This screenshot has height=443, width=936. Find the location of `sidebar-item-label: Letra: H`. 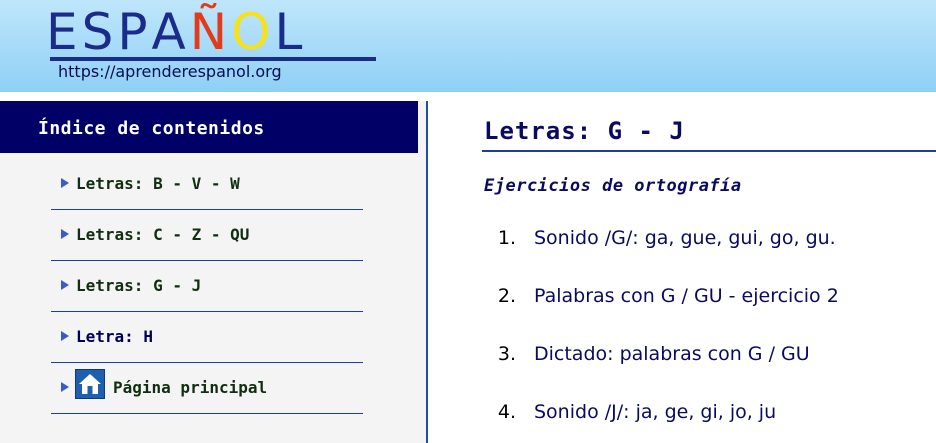

sidebar-item-label: Letra: H is located at coordinates (115, 336).